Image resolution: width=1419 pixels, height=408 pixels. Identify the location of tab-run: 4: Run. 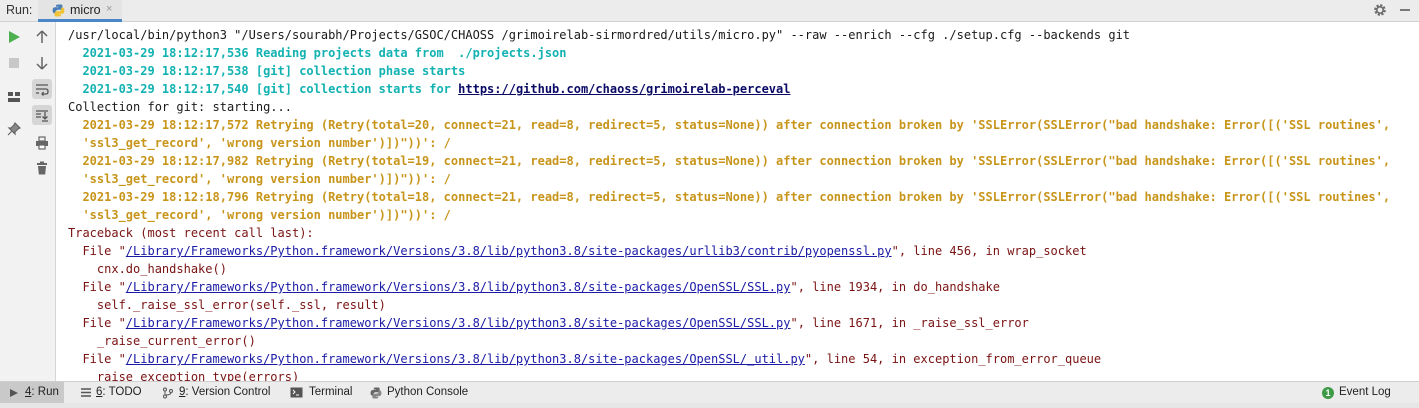
(32, 392).